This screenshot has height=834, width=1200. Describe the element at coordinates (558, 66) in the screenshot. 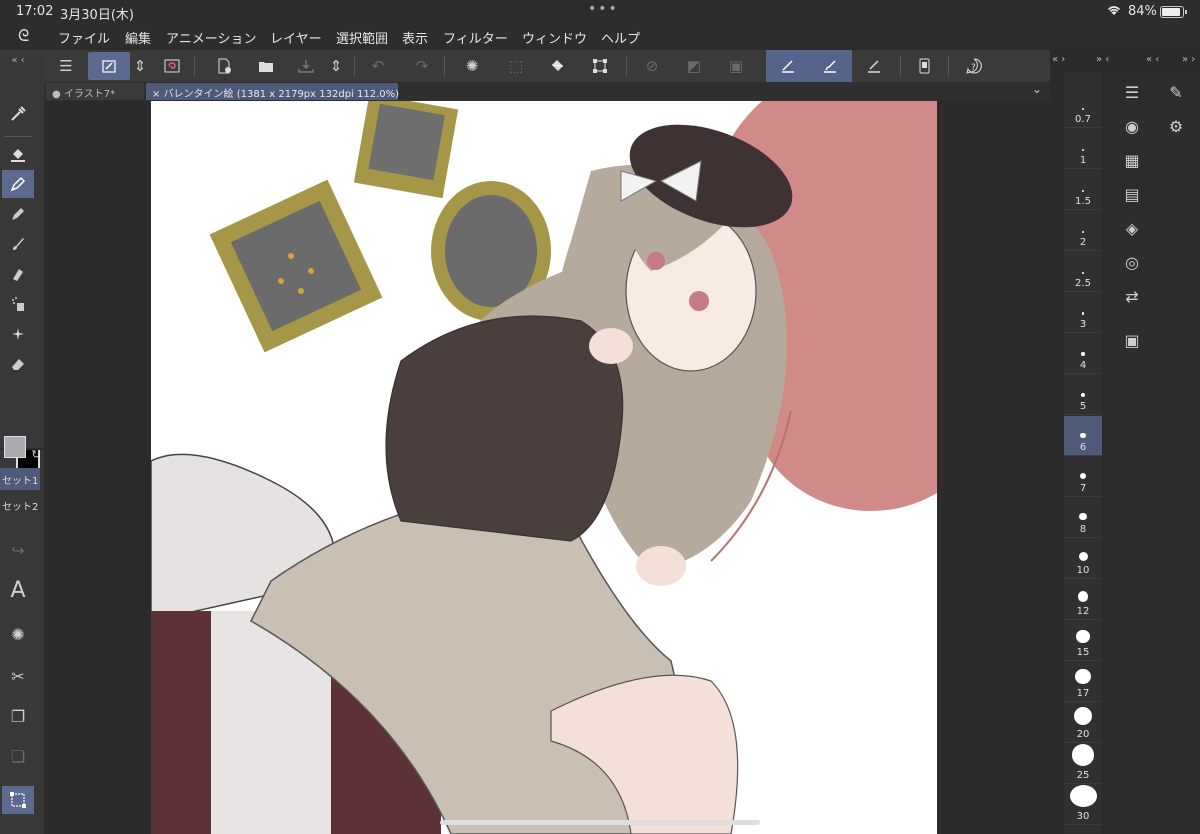

I see `fill-icon` at that location.